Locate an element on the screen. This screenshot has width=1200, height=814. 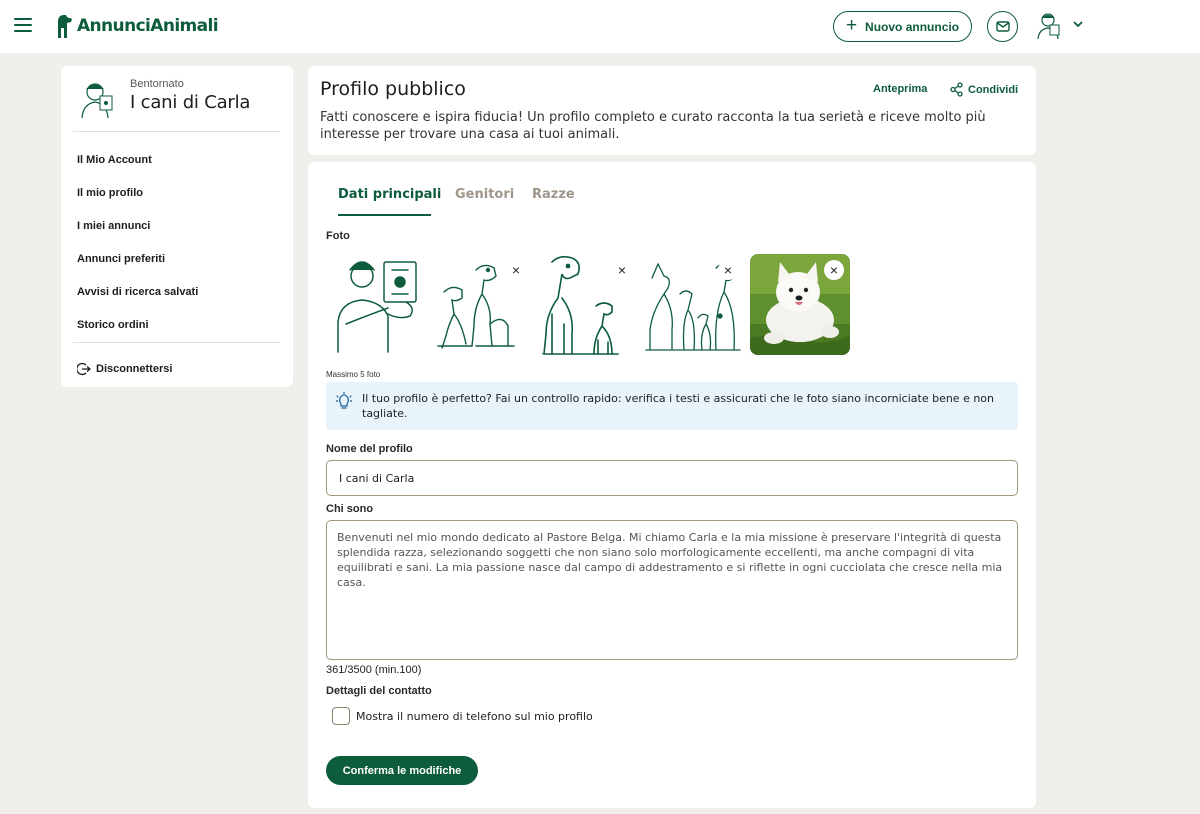
messages-button is located at coordinates (1002, 26).